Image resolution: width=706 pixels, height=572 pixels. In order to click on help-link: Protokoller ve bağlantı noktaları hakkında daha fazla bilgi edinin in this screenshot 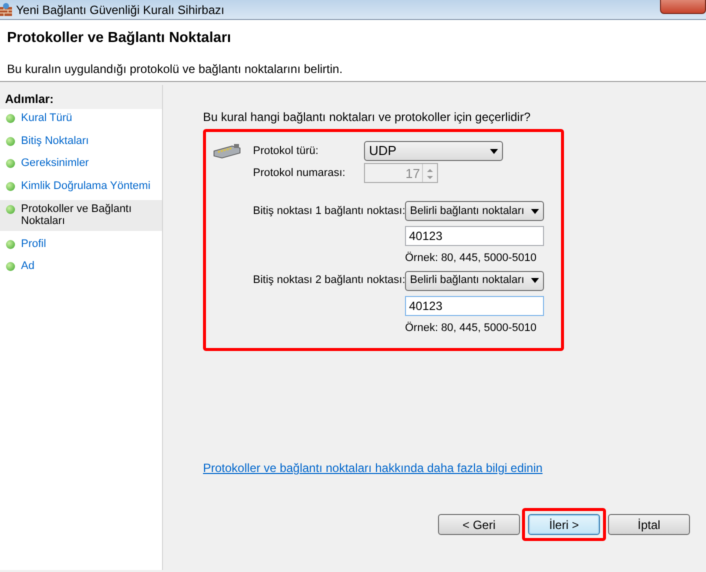, I will do `click(373, 468)`.